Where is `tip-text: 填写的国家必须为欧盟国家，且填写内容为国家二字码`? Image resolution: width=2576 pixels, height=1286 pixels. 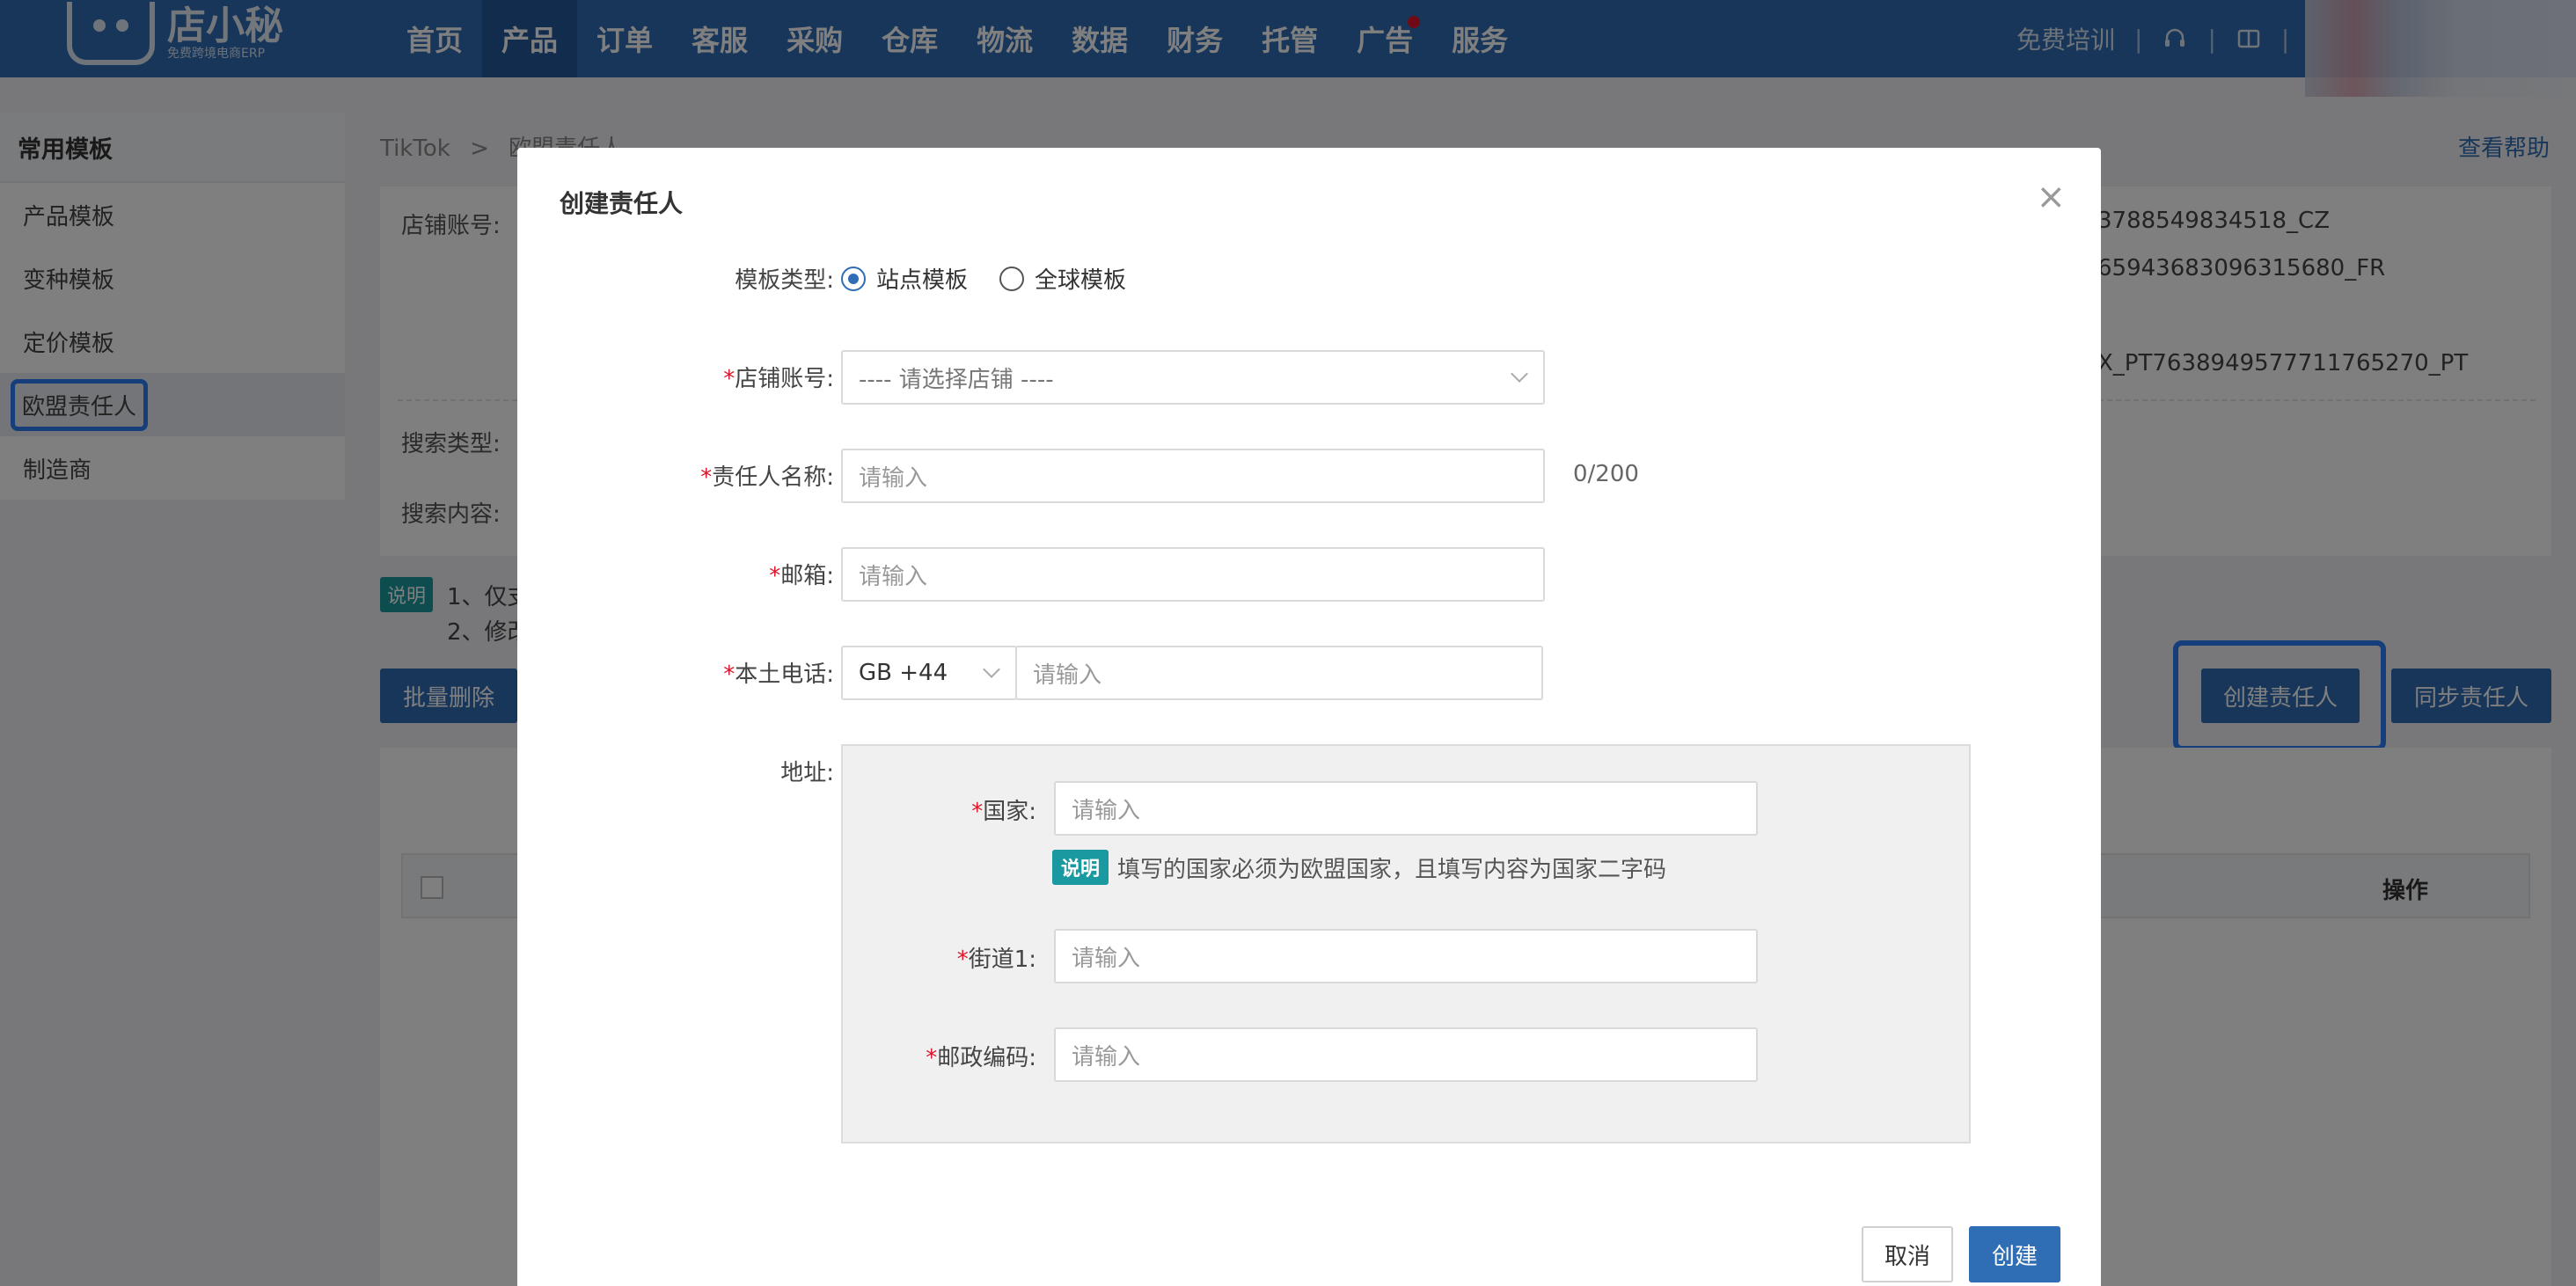 tip-text: 填写的国家必须为欧盟国家，且填写内容为国家二字码 is located at coordinates (1392, 869).